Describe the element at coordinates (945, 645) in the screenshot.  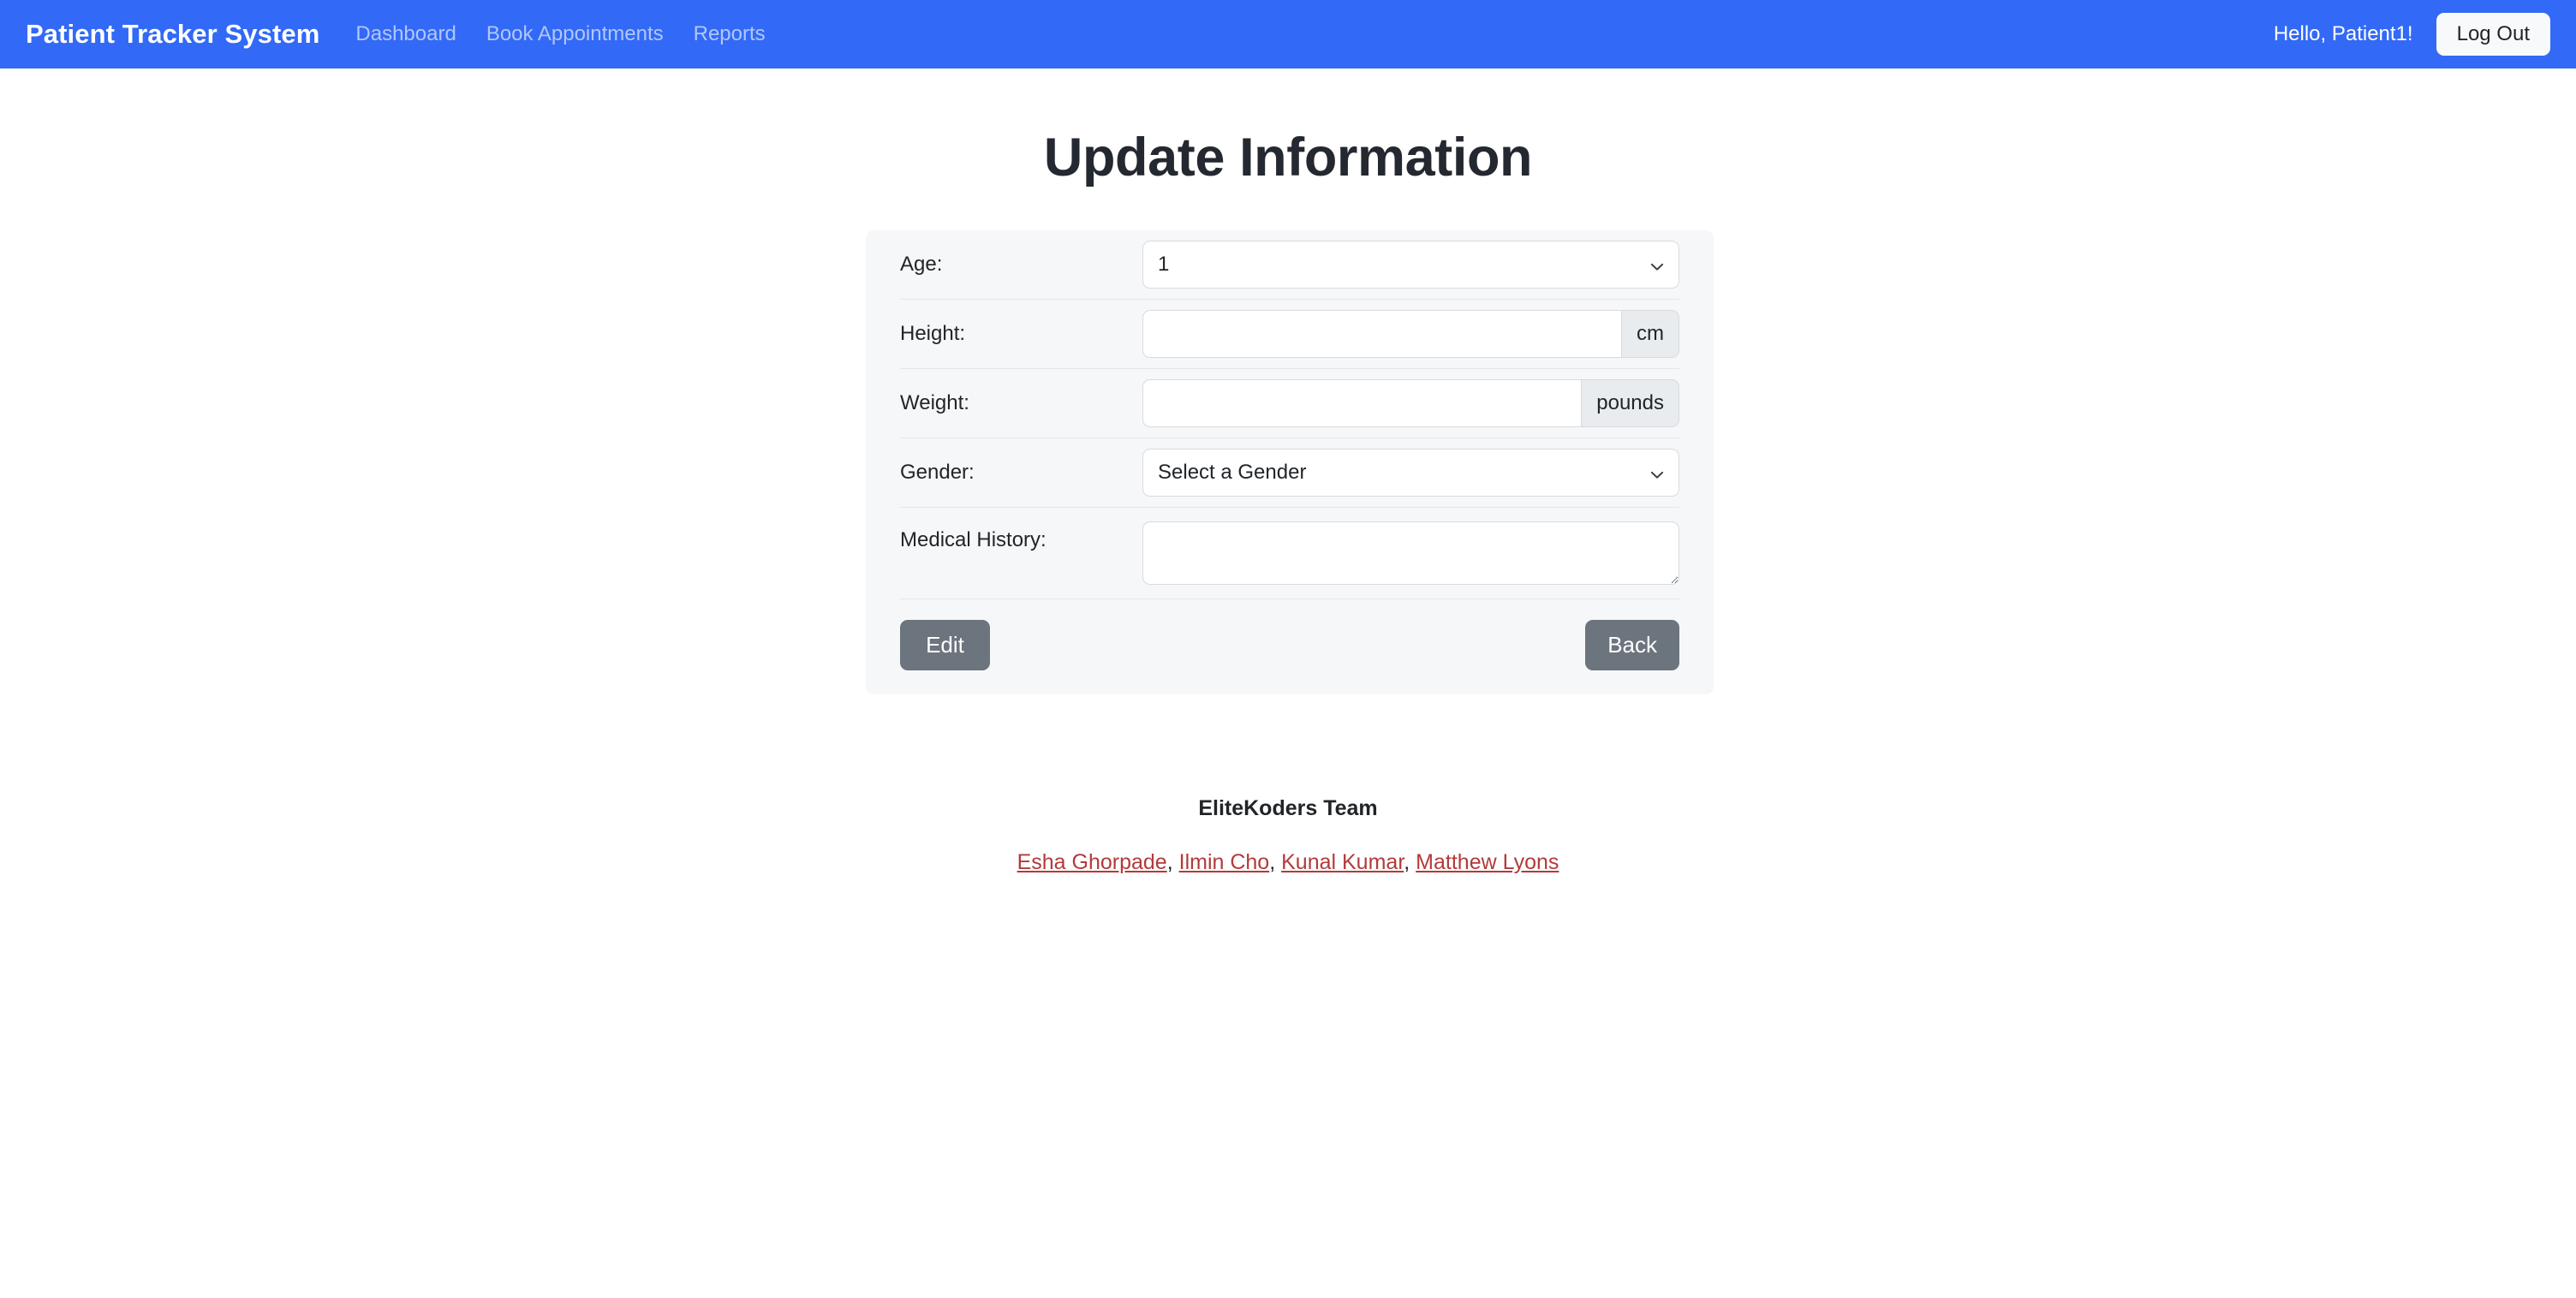
I see `edit-button: Edit` at that location.